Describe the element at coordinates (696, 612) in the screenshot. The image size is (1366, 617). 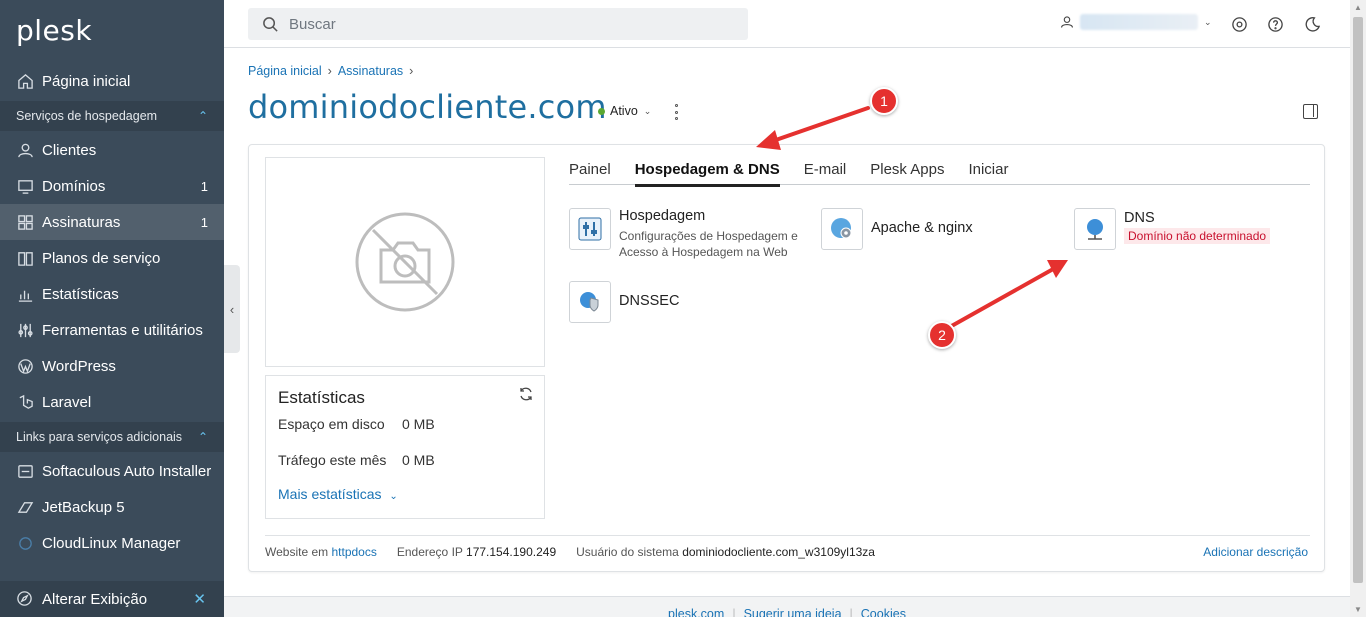
I see `footer-link-plesk: plesk.com` at that location.